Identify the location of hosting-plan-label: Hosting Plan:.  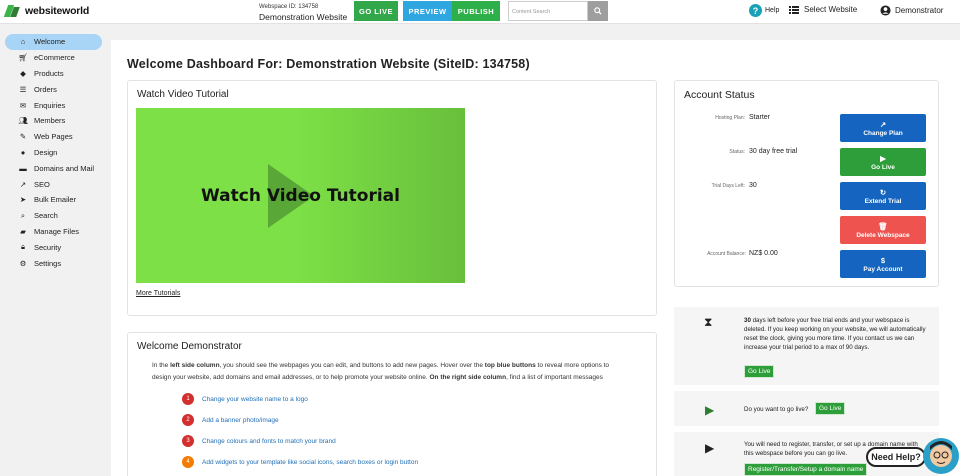
(730, 118).